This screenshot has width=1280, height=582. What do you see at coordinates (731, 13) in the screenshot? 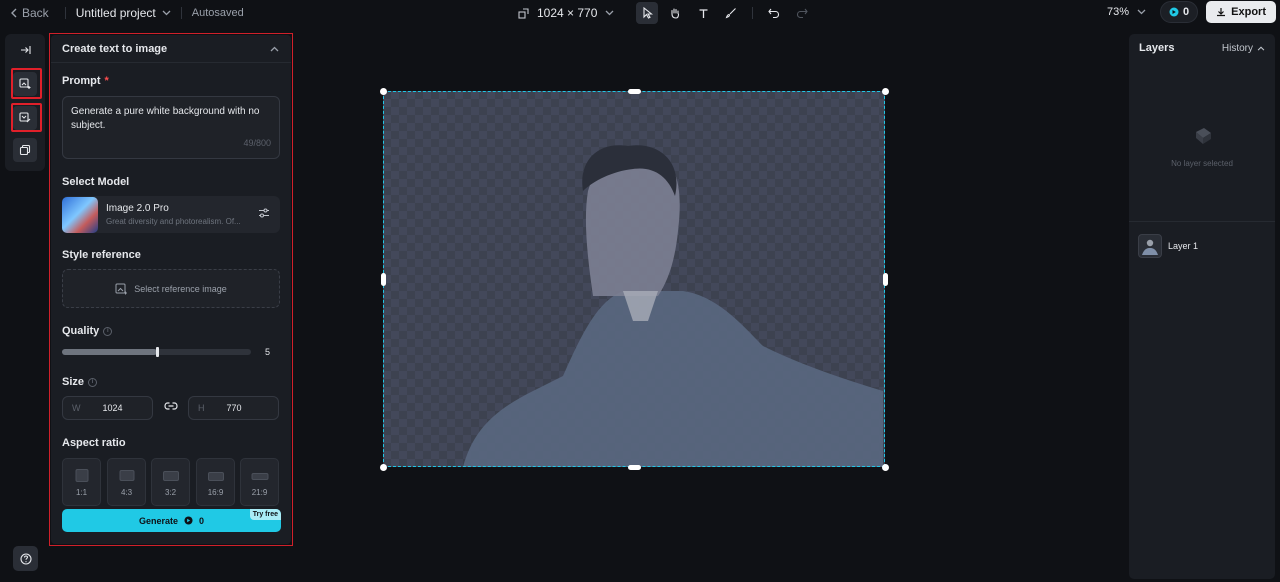
I see `brush-tool-button` at bounding box center [731, 13].